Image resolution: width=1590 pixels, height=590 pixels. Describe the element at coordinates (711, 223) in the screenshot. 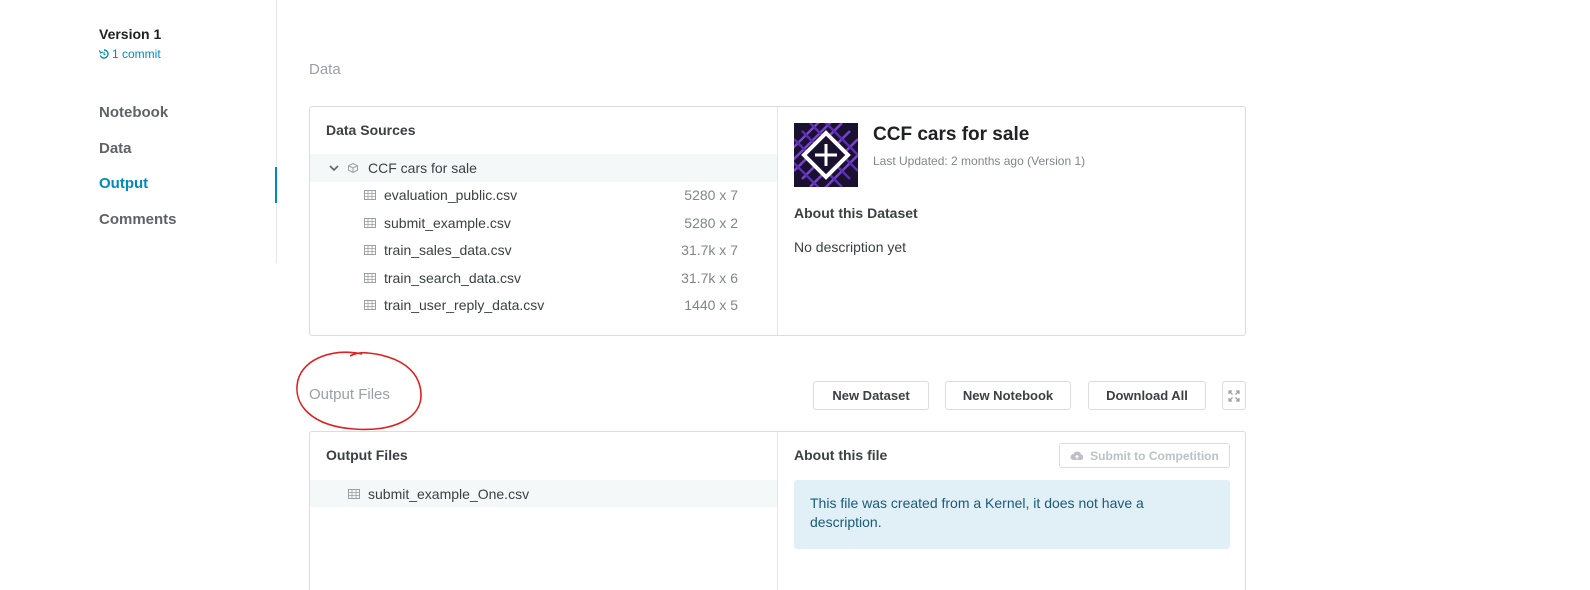

I see `file-size: 5280 x 2` at that location.